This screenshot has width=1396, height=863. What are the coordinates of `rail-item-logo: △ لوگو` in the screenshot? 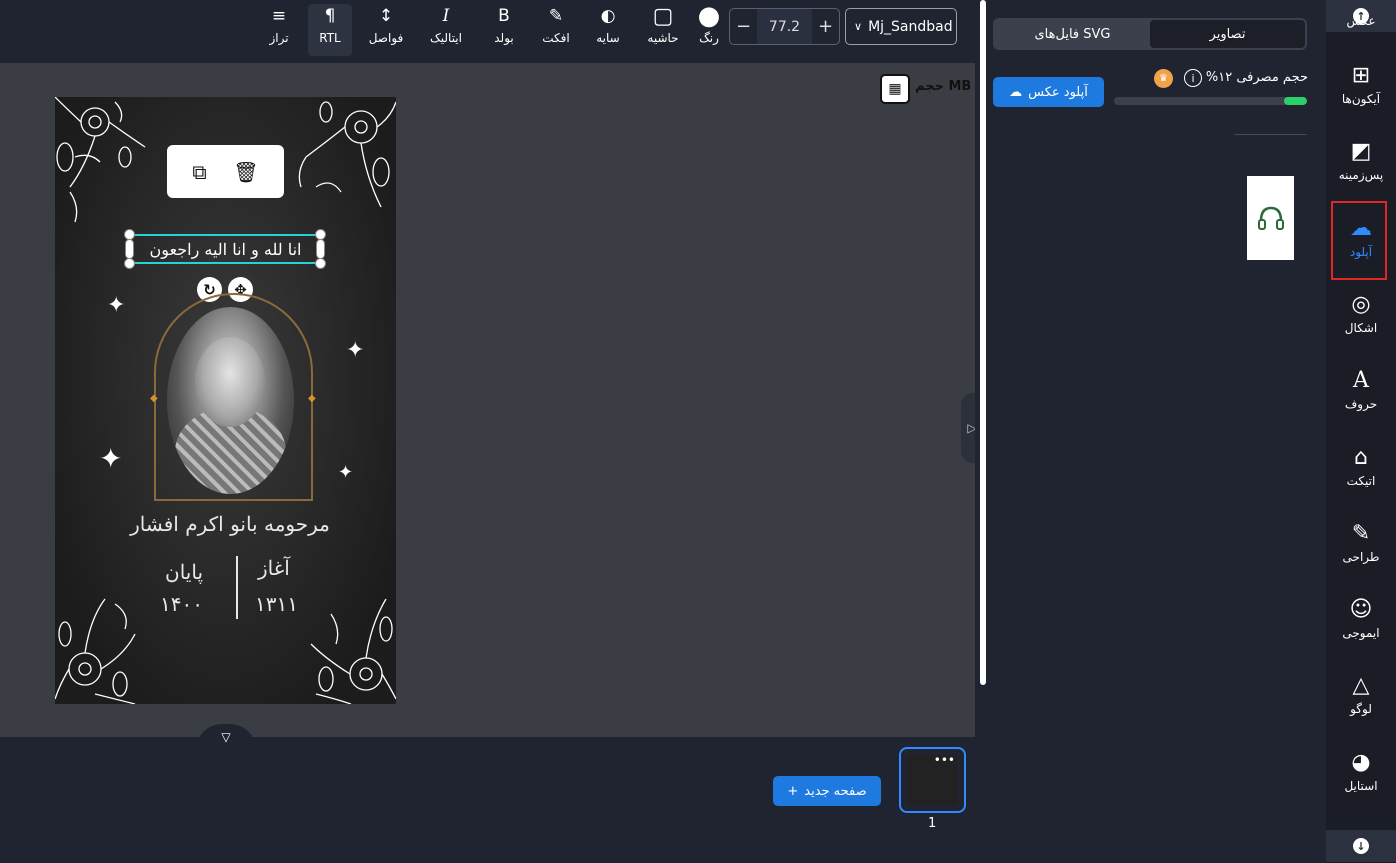 It's located at (1361, 695).